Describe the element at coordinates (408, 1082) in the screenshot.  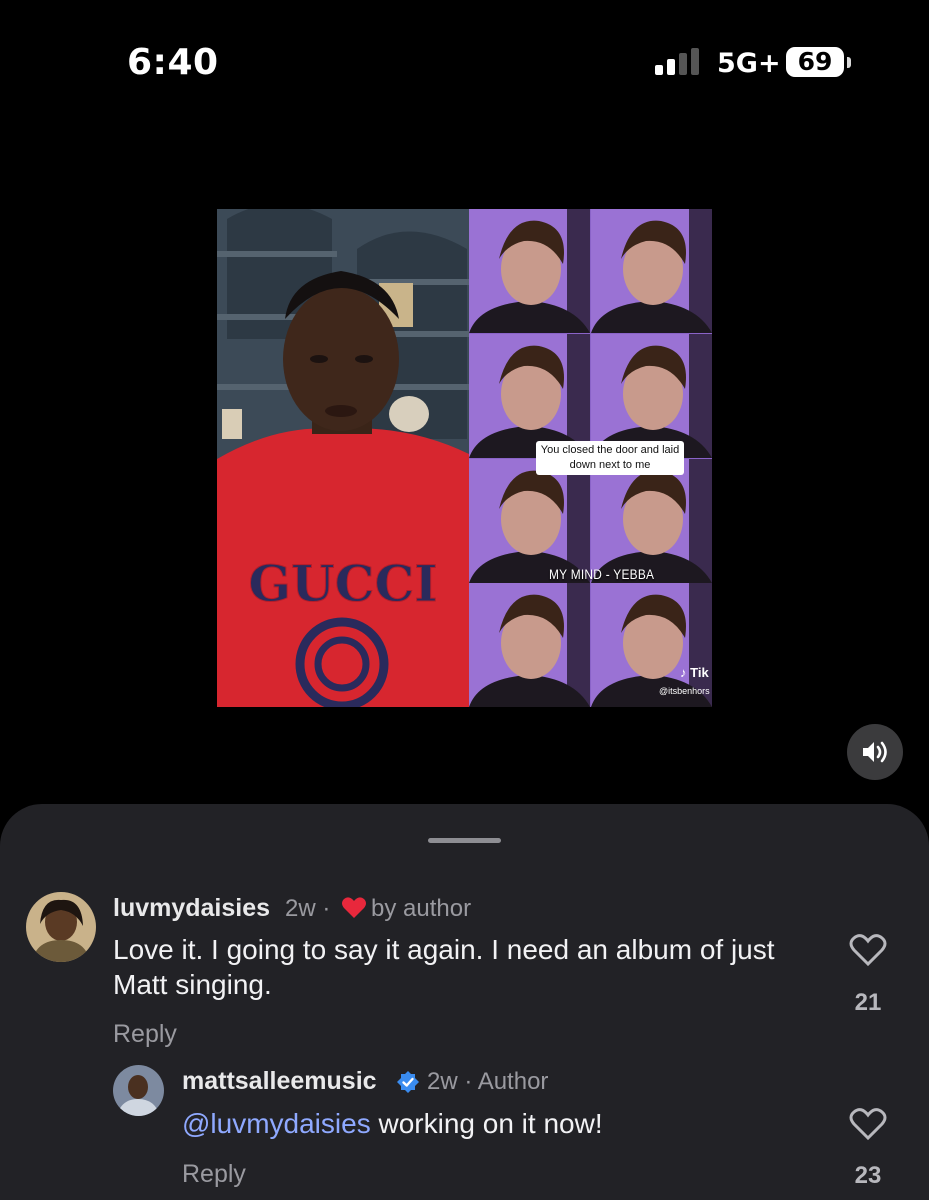
I see `verified-badge-icon` at that location.